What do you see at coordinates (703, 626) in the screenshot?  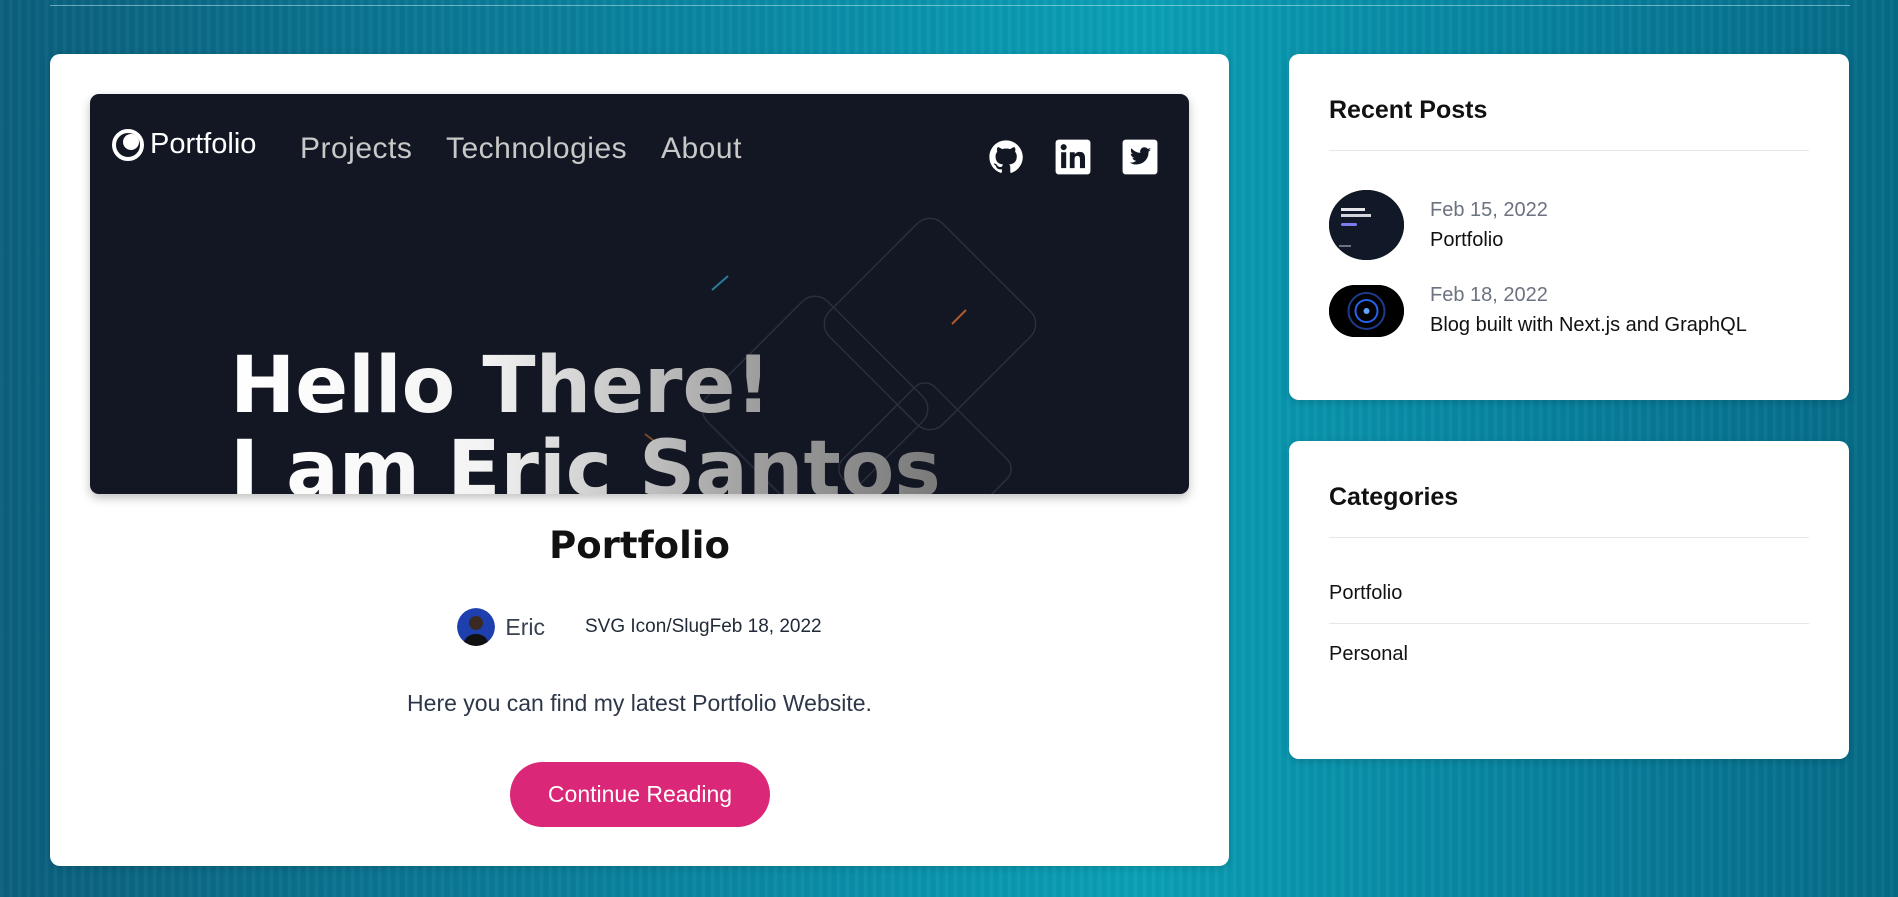 I see `post-date-meta: SVG Icon/SlugFeb 18, 2022` at bounding box center [703, 626].